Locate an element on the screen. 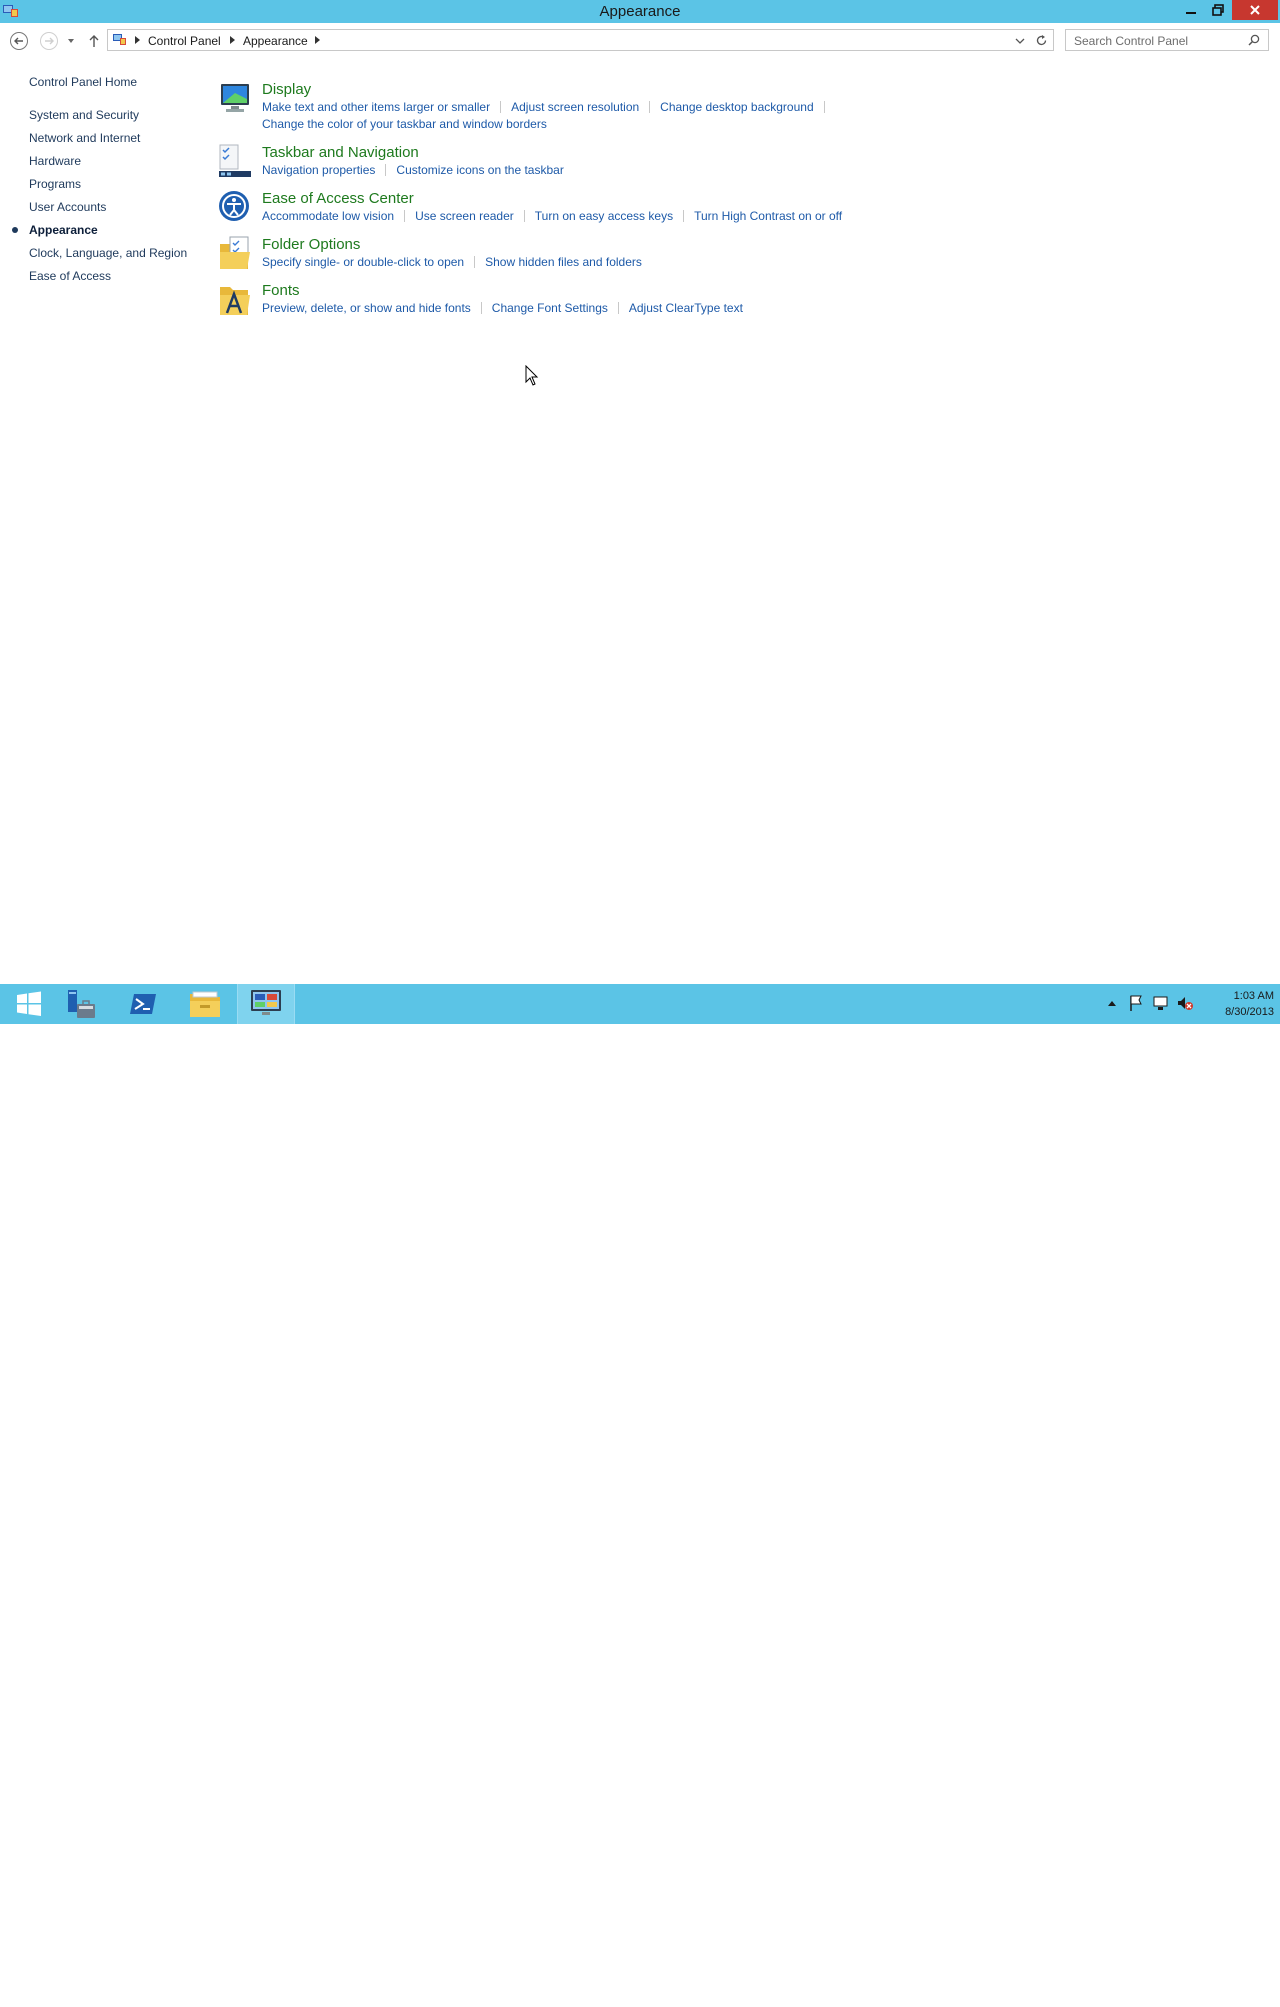 This screenshot has height=2007, width=1280. window-title: Appearance is located at coordinates (640, 11).